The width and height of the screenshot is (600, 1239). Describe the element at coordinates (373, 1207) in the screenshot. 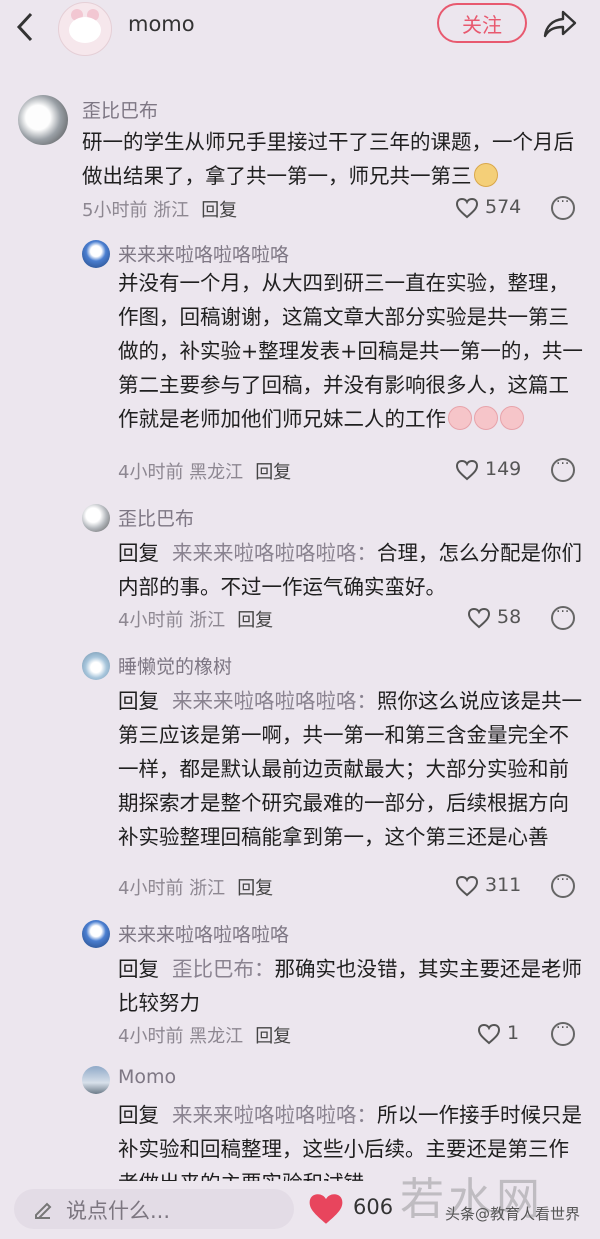

I see `total-like-count: 606` at that location.